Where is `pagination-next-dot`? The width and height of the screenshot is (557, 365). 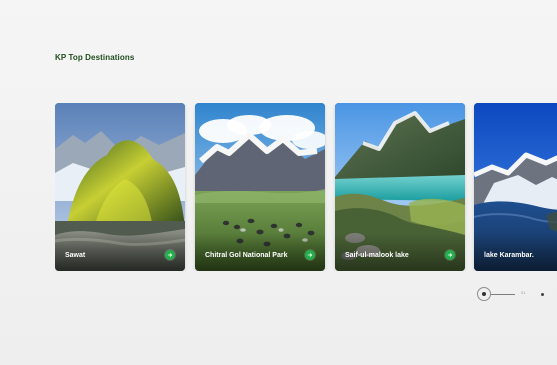 pagination-next-dot is located at coordinates (542, 294).